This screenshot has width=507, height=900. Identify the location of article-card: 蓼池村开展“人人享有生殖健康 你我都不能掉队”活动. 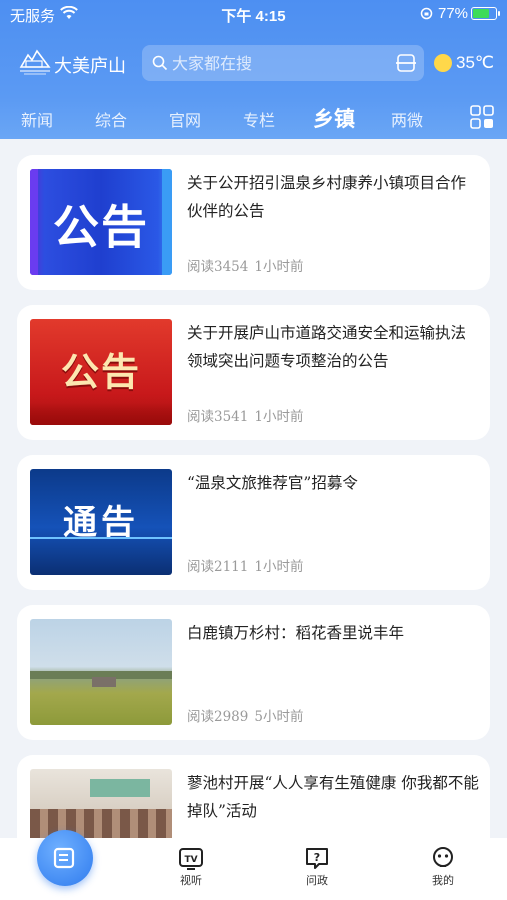
(253, 797).